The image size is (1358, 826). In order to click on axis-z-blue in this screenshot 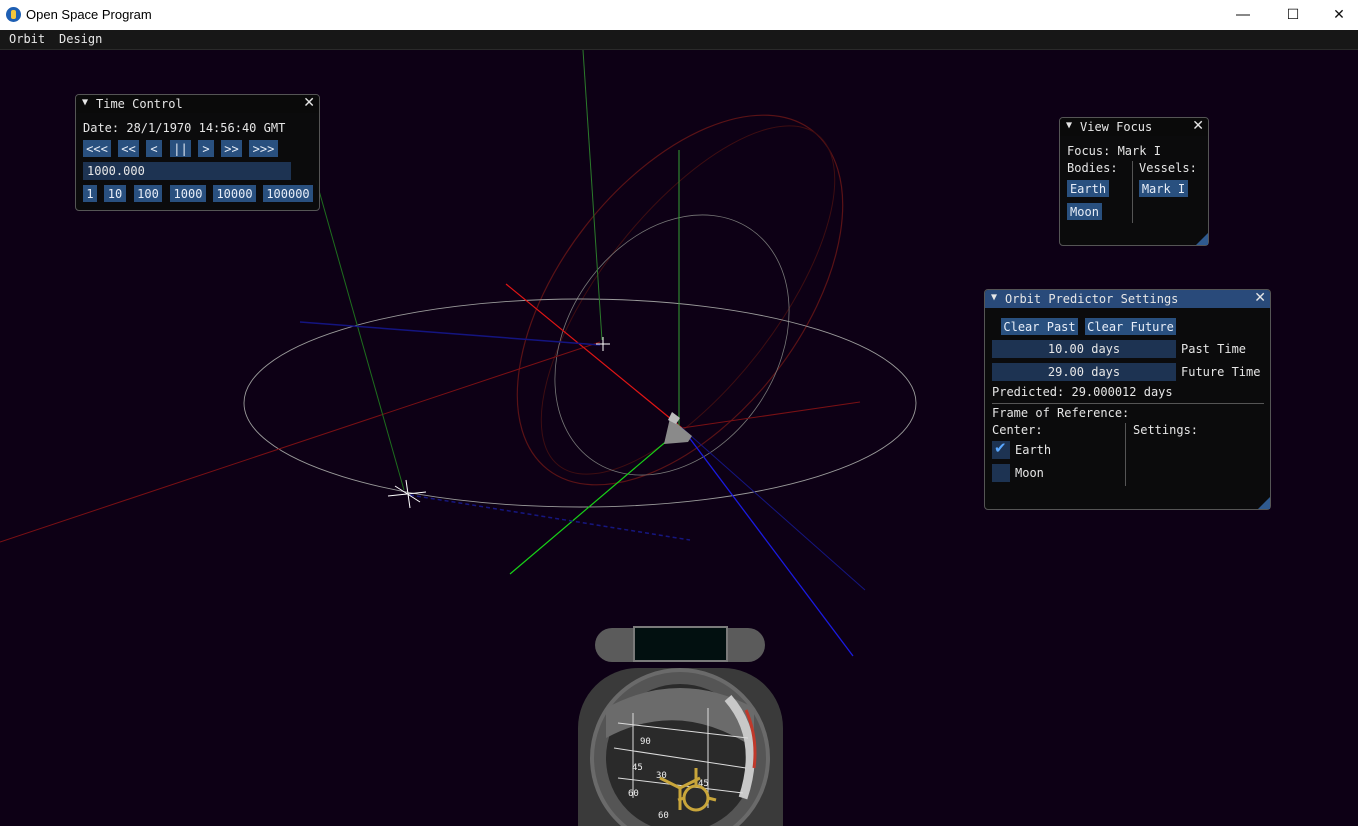, I will do `click(767, 542)`.